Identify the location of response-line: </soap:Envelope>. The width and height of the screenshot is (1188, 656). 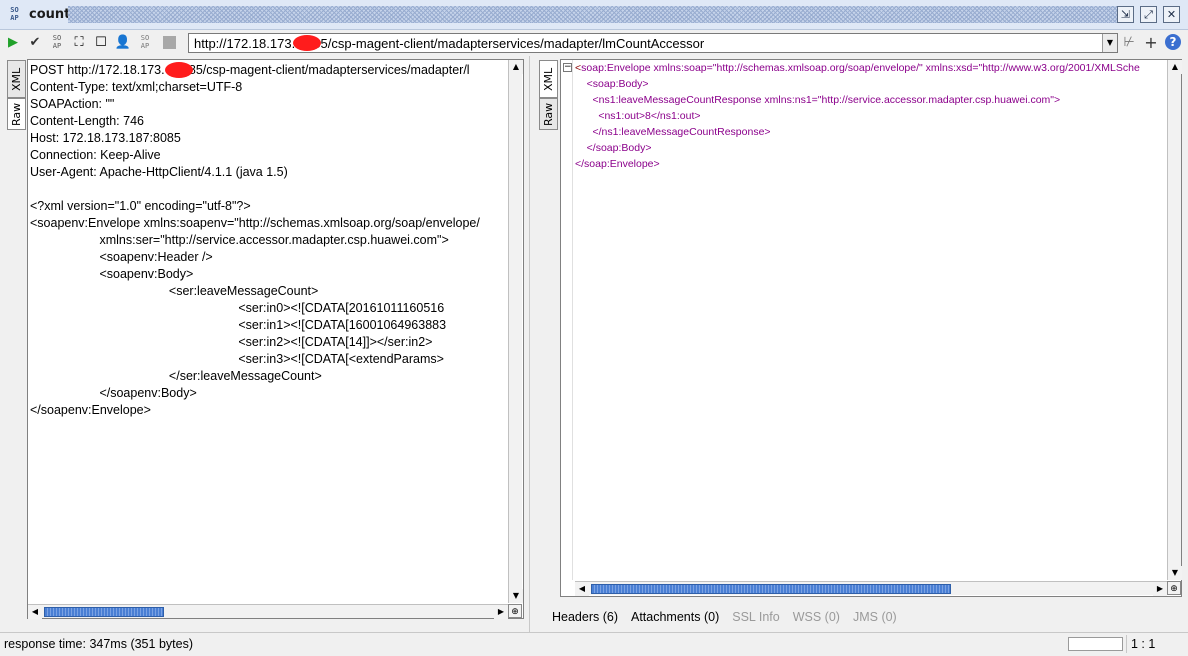
(617, 164).